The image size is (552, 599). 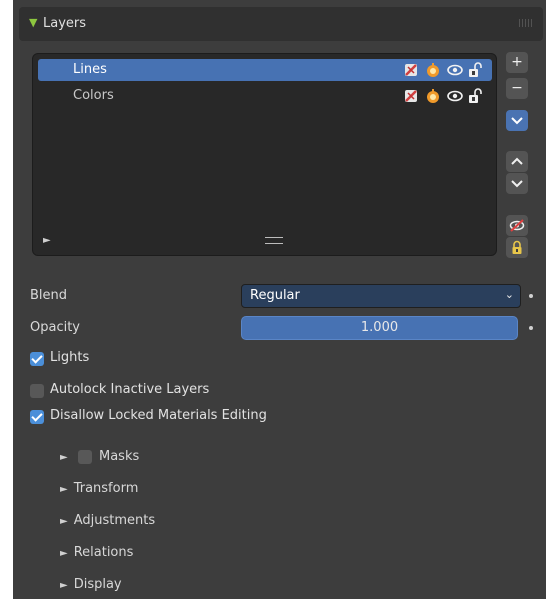 I want to click on move-layer-up-button, so click(x=517, y=161).